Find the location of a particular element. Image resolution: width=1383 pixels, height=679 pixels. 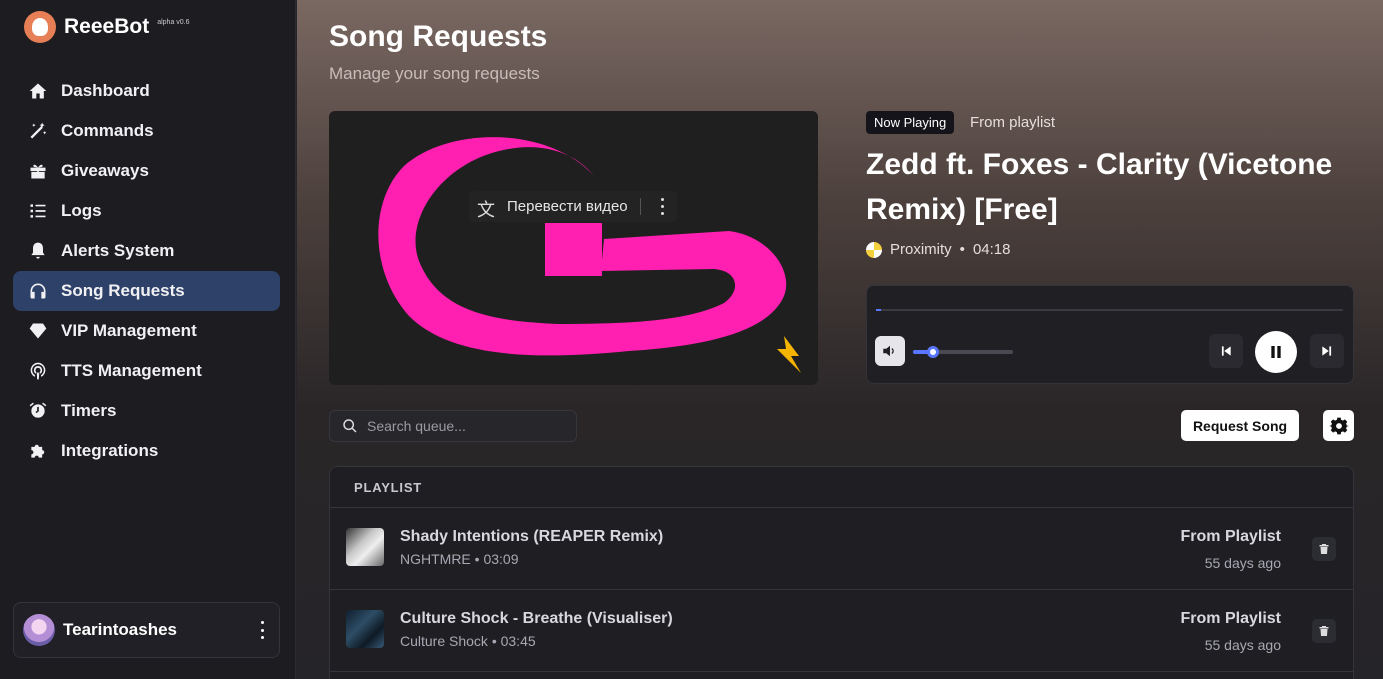

pause-icon is located at coordinates (1276, 352).